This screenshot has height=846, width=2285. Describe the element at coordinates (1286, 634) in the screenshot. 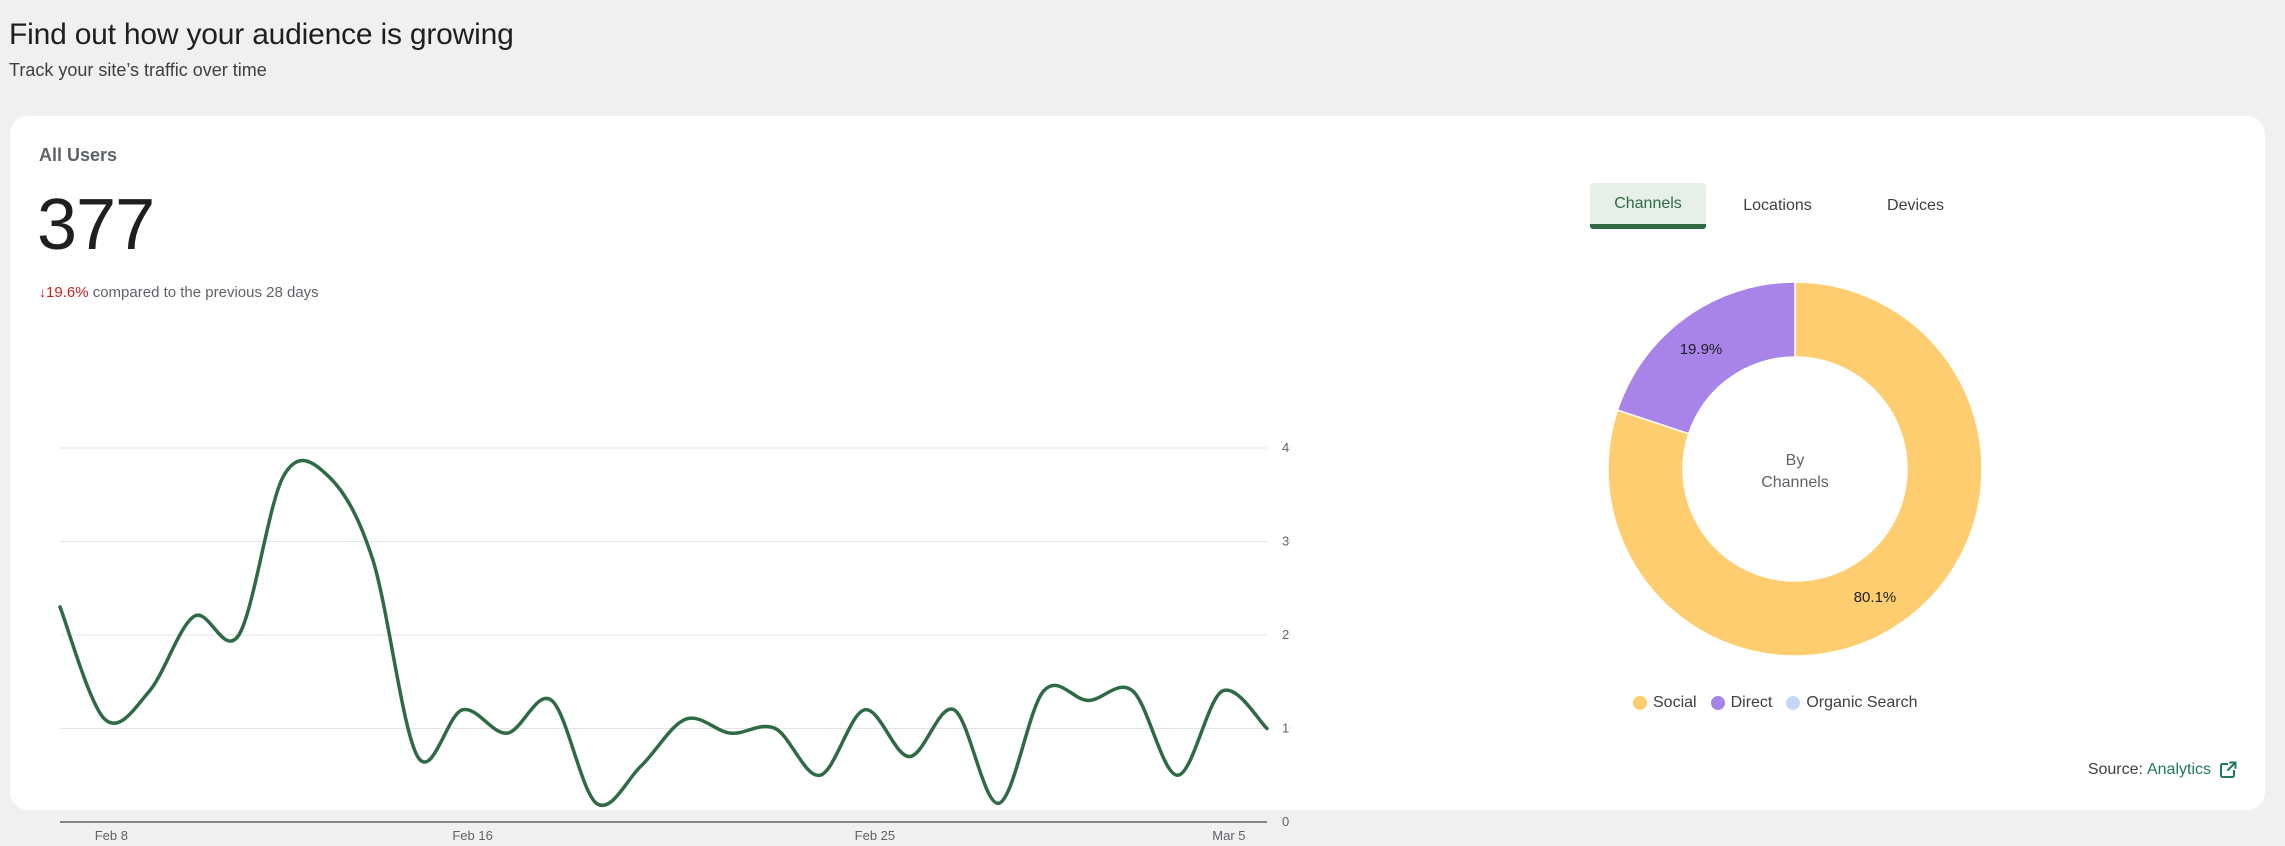

I see `y-tick-label: 20` at that location.